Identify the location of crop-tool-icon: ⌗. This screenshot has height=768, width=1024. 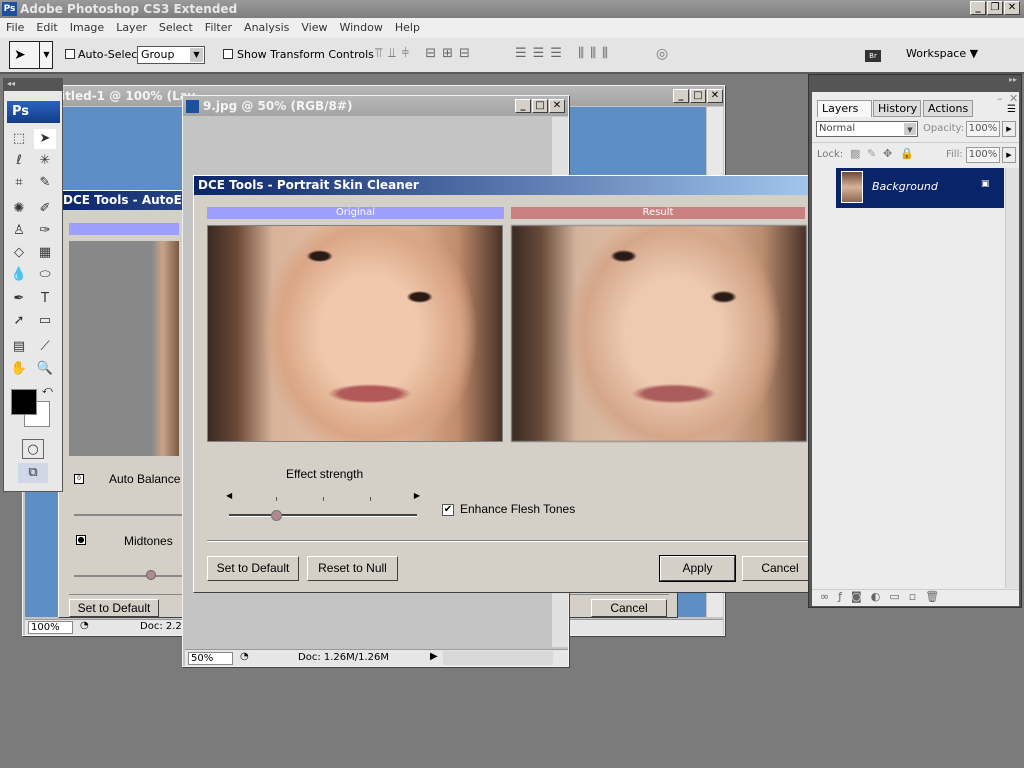
(19, 183).